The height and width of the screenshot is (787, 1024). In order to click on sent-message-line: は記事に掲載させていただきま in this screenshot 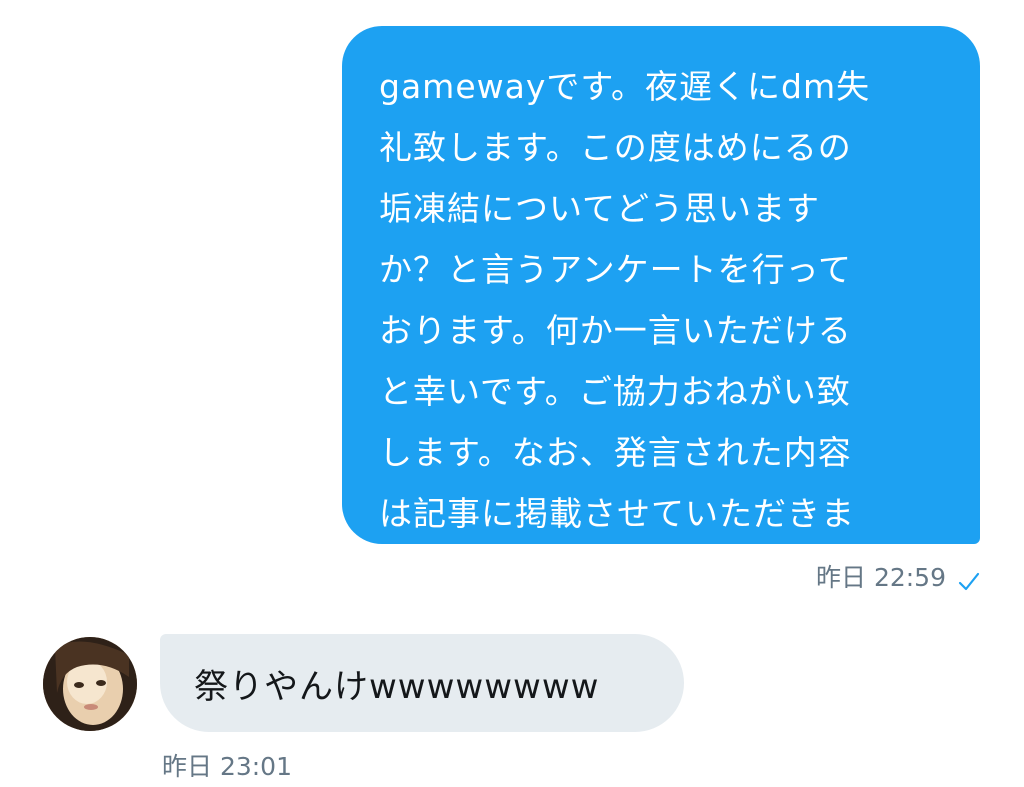, I will do `click(617, 513)`.